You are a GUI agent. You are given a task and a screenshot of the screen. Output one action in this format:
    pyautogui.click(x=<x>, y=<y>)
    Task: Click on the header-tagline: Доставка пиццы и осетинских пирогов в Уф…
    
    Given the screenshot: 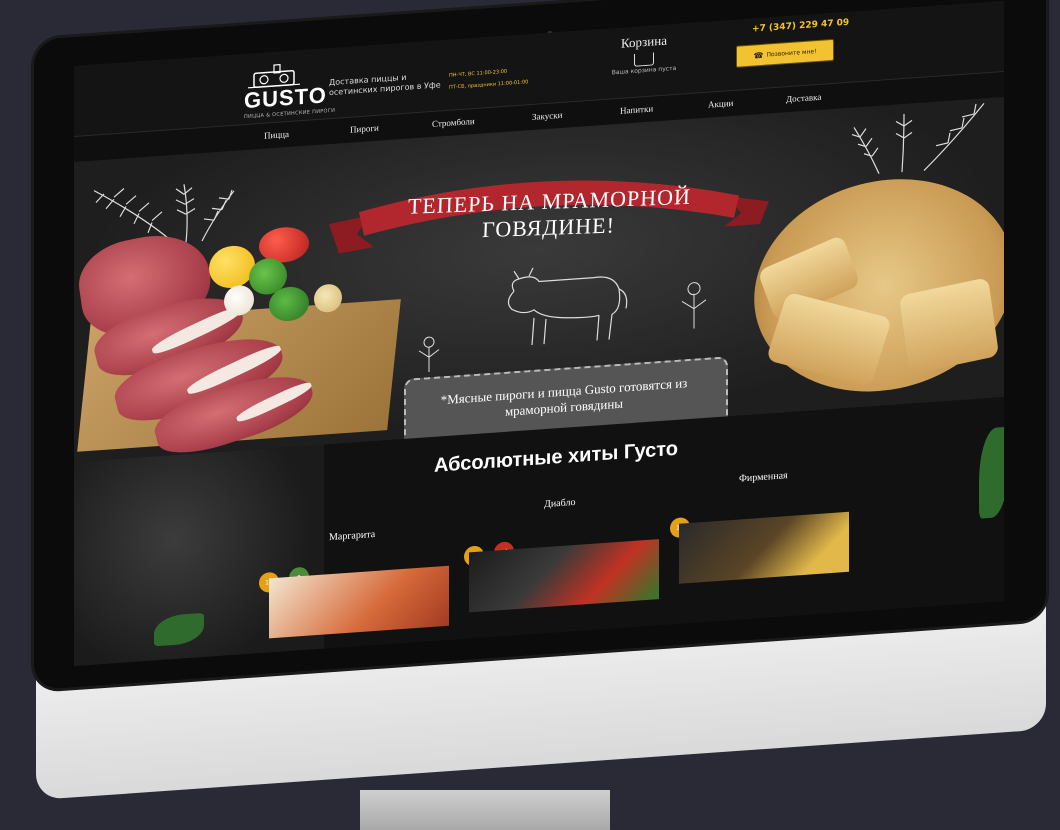 What is the action you would take?
    pyautogui.click(x=385, y=85)
    